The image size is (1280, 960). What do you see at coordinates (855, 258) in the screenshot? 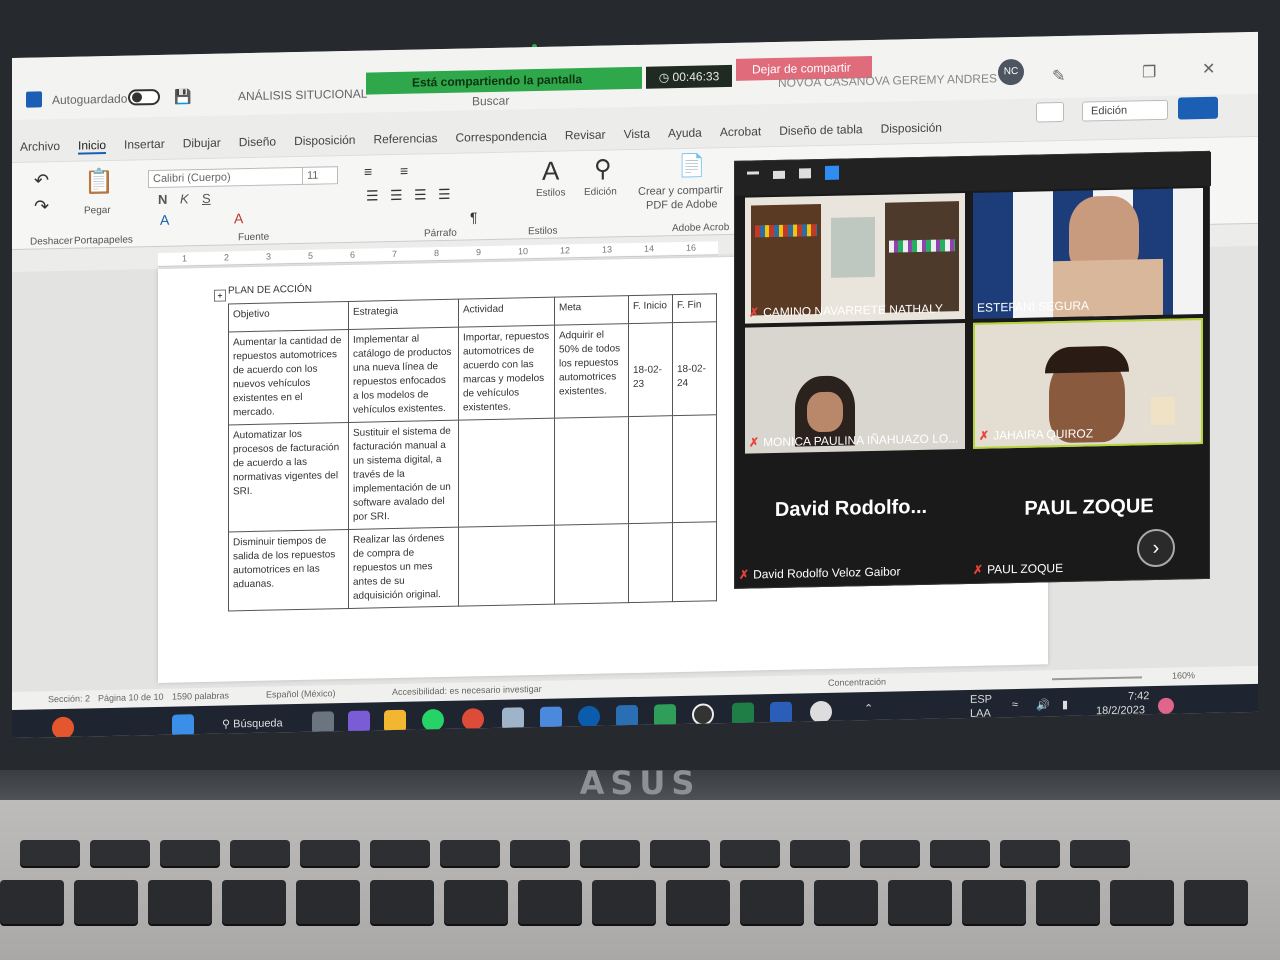
I see `participant-tile: ✗ CAMINO NAVARRETE NATHALY` at bounding box center [855, 258].